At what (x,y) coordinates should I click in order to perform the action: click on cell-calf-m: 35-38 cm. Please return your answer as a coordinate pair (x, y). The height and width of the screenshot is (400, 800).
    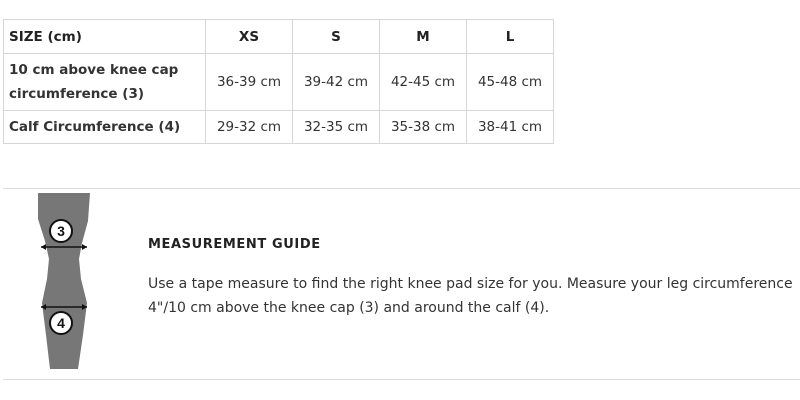
    Looking at the image, I should click on (423, 127).